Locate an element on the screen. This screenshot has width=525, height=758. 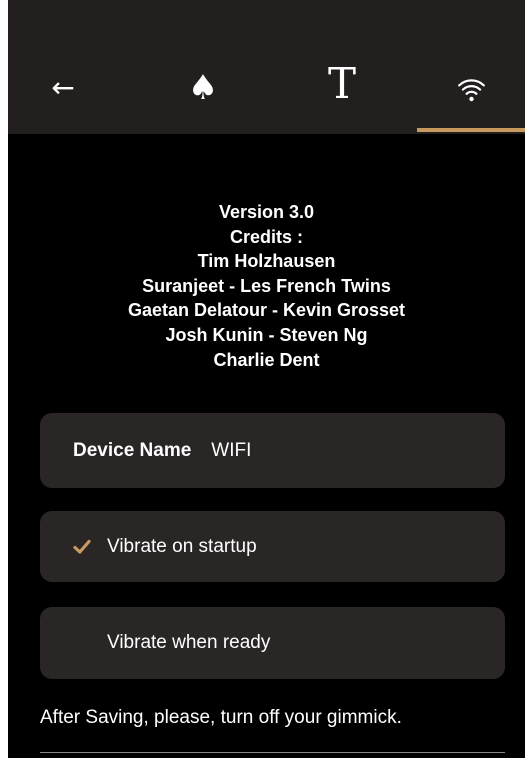
credit-line: Josh Kunin - Steven Ng is located at coordinates (266, 334).